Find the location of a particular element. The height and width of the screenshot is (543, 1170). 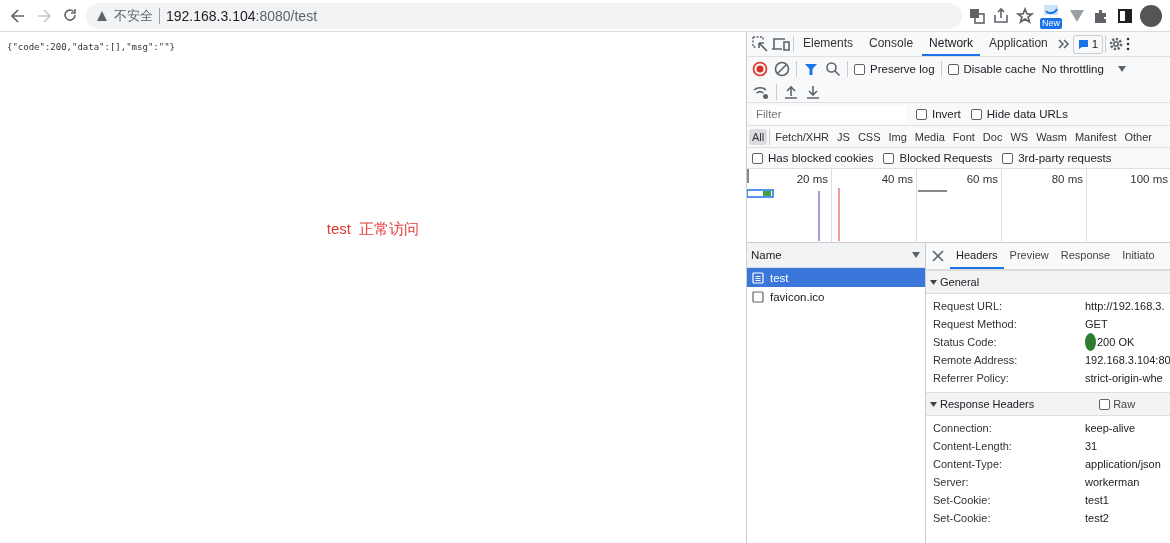

panel-tab: Application is located at coordinates (1018, 44).